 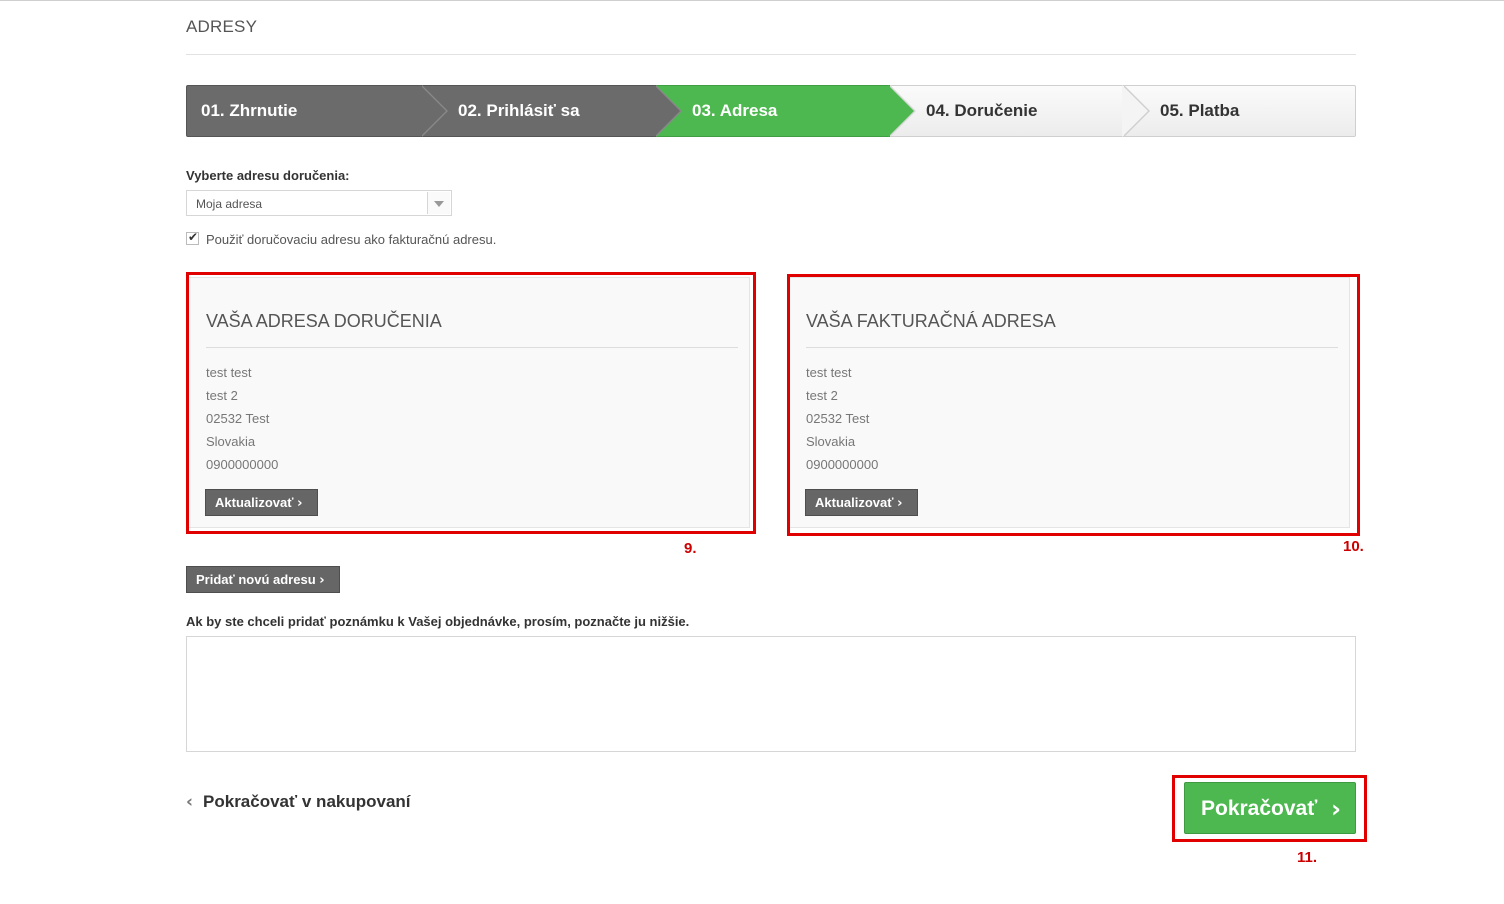 What do you see at coordinates (735, 110) in the screenshot?
I see `step-address-label: 03. Adresa` at bounding box center [735, 110].